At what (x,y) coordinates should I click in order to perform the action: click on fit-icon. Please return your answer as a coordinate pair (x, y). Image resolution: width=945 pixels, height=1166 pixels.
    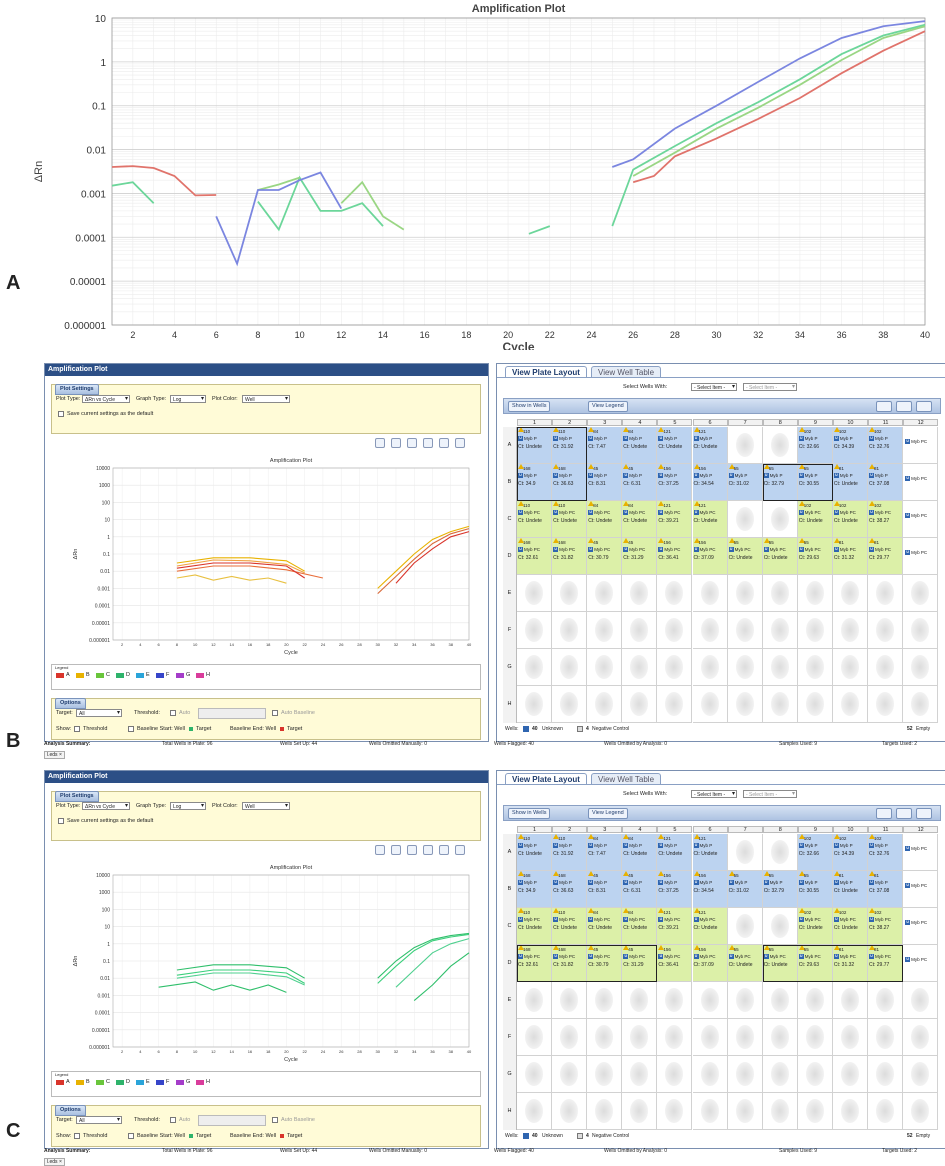
    Looking at the image, I should click on (924, 813).